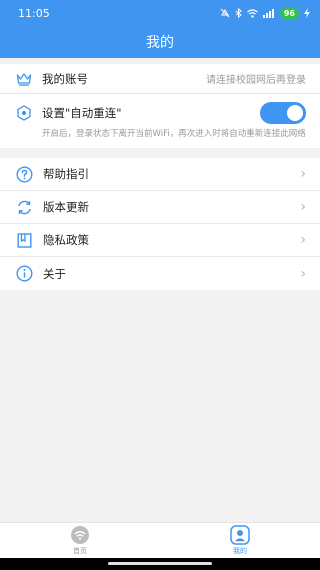  I want to click on nav-tab-home: 首页, so click(80, 540).